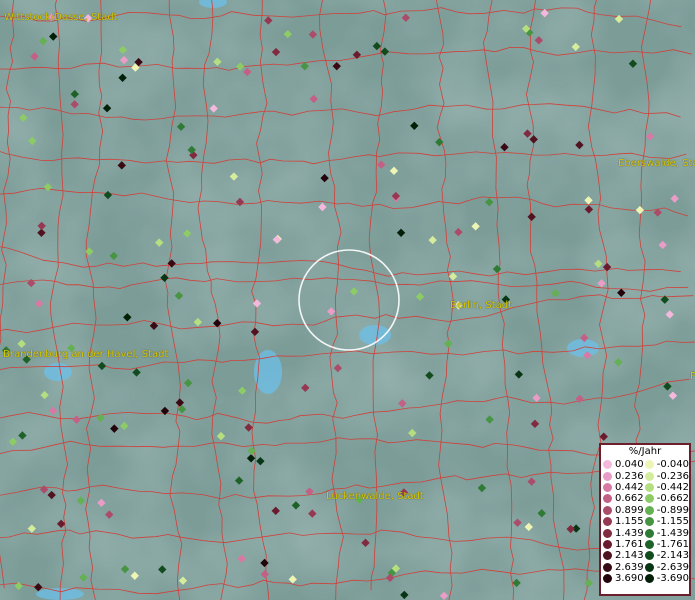  Describe the element at coordinates (629, 544) in the screenshot. I see `legend-label: 1.761` at that location.